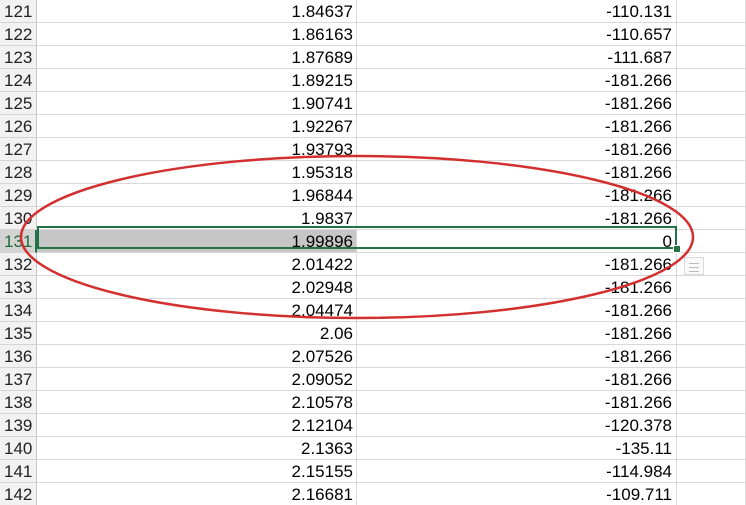  Describe the element at coordinates (197, 310) in the screenshot. I see `cell-col-a: 2.04474` at that location.